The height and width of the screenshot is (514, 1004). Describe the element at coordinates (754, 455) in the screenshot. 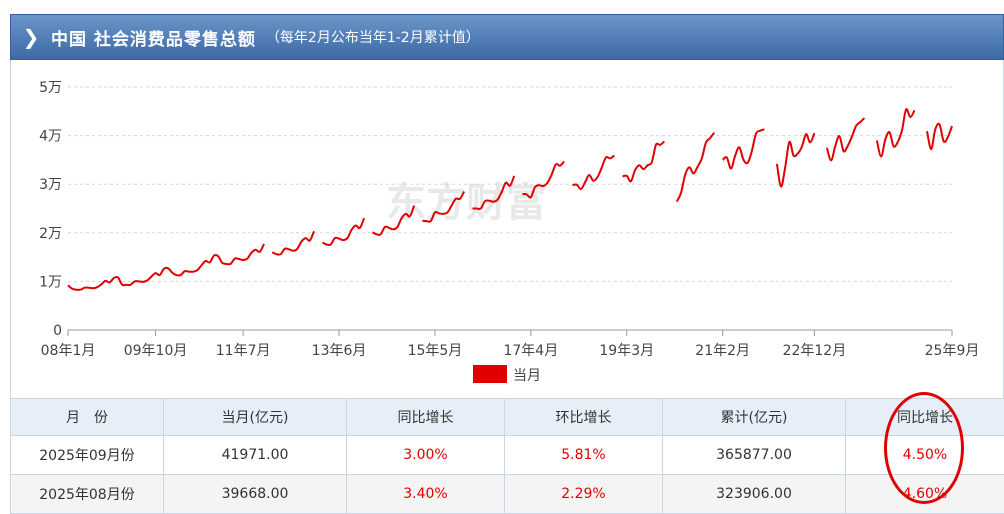

I see `cell-cumulative: 365877.00` at that location.